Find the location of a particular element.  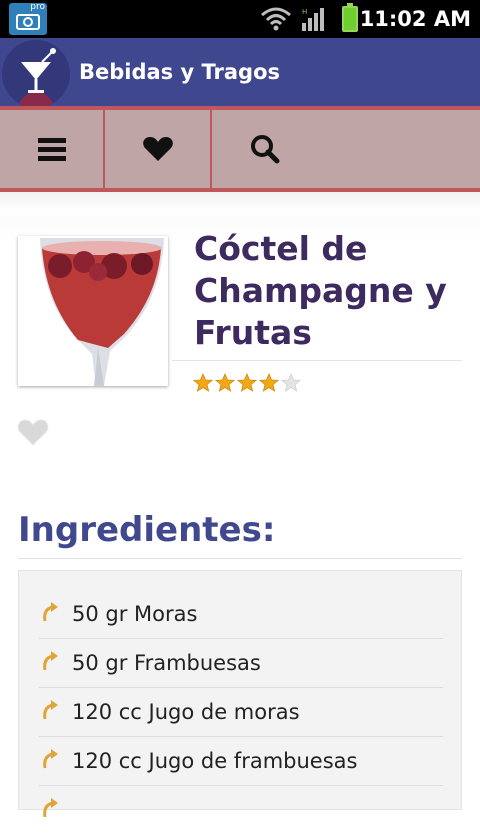

signal-icon: H is located at coordinates (313, 19).